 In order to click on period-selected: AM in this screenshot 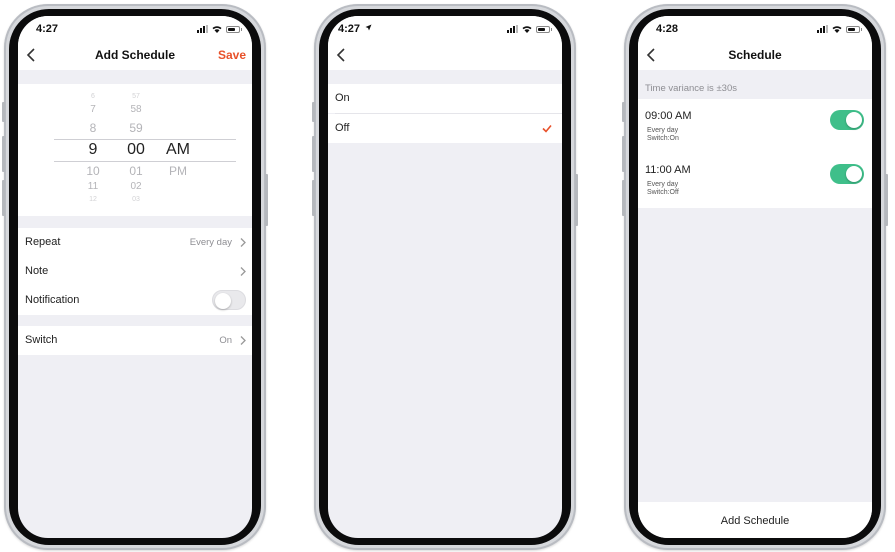, I will do `click(178, 149)`.